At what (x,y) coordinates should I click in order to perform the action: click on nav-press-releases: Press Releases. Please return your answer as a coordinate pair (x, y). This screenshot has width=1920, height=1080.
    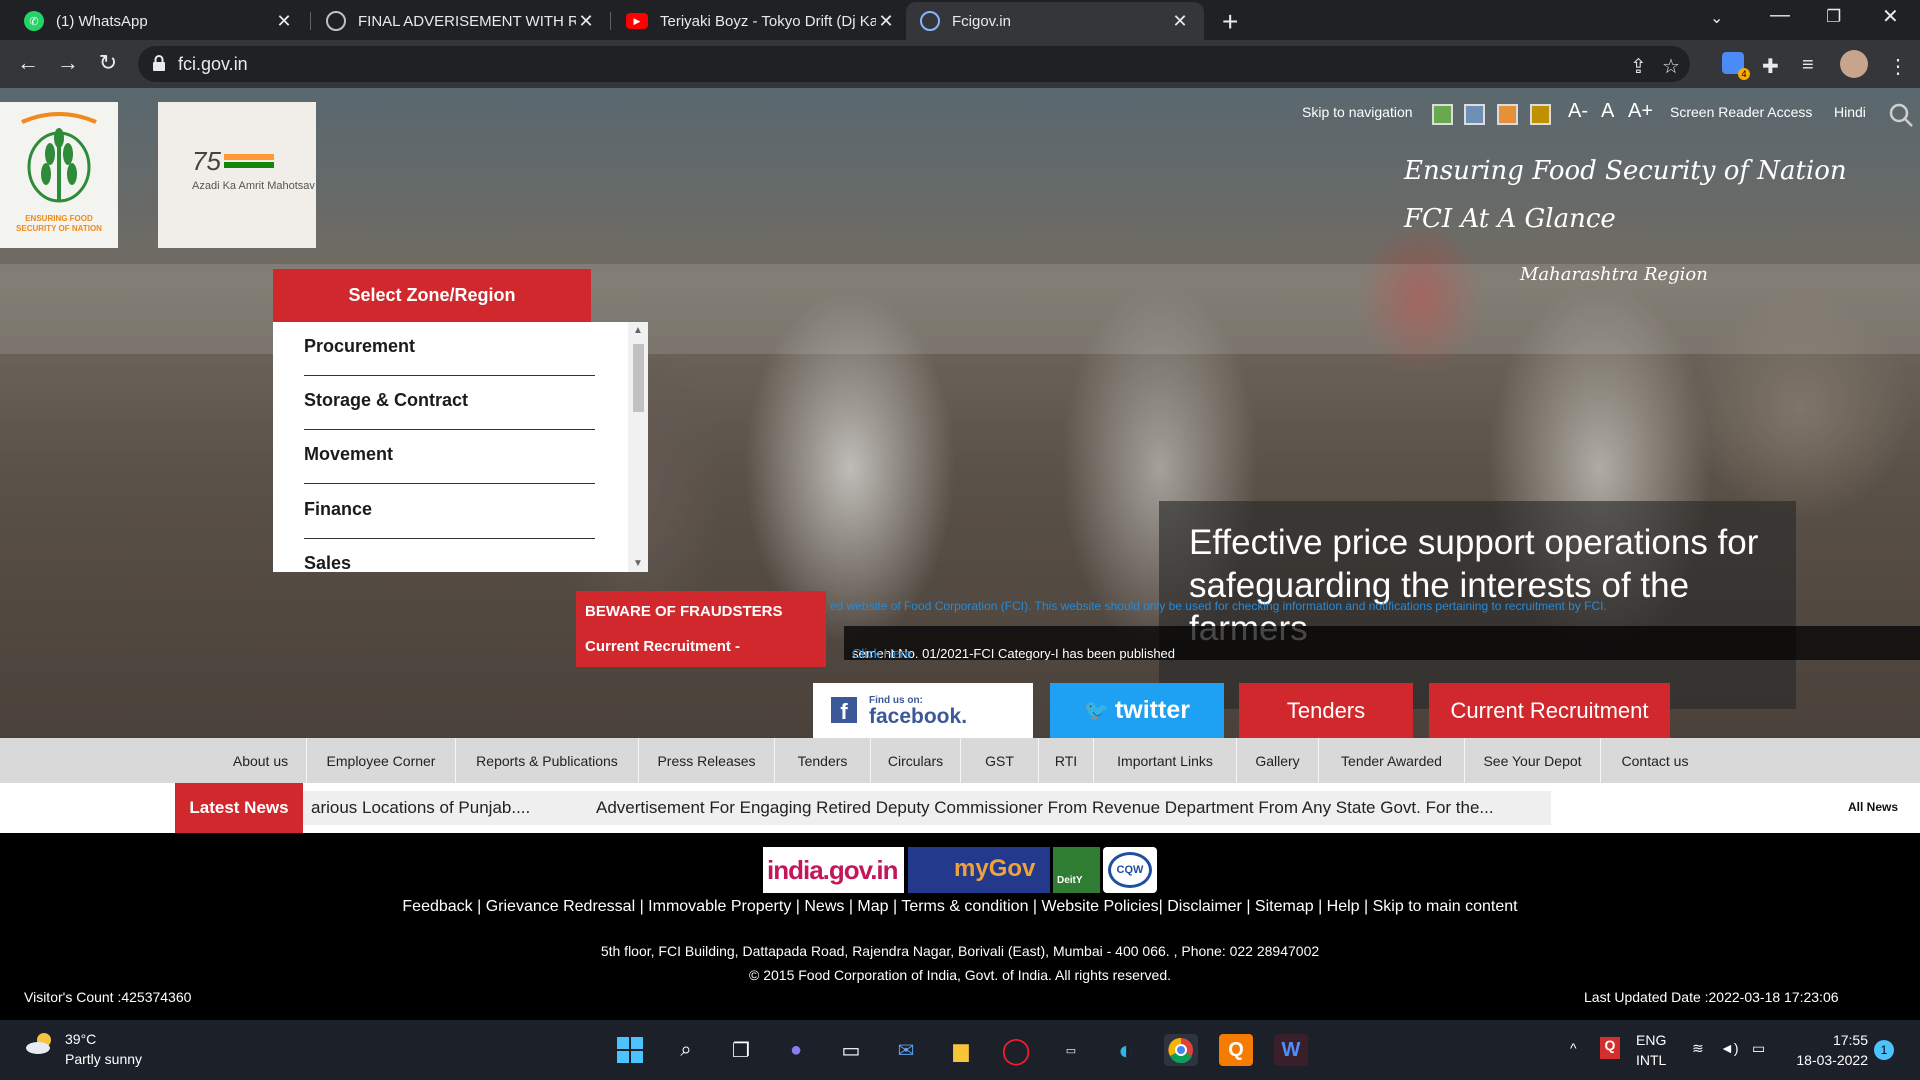
    Looking at the image, I should click on (707, 760).